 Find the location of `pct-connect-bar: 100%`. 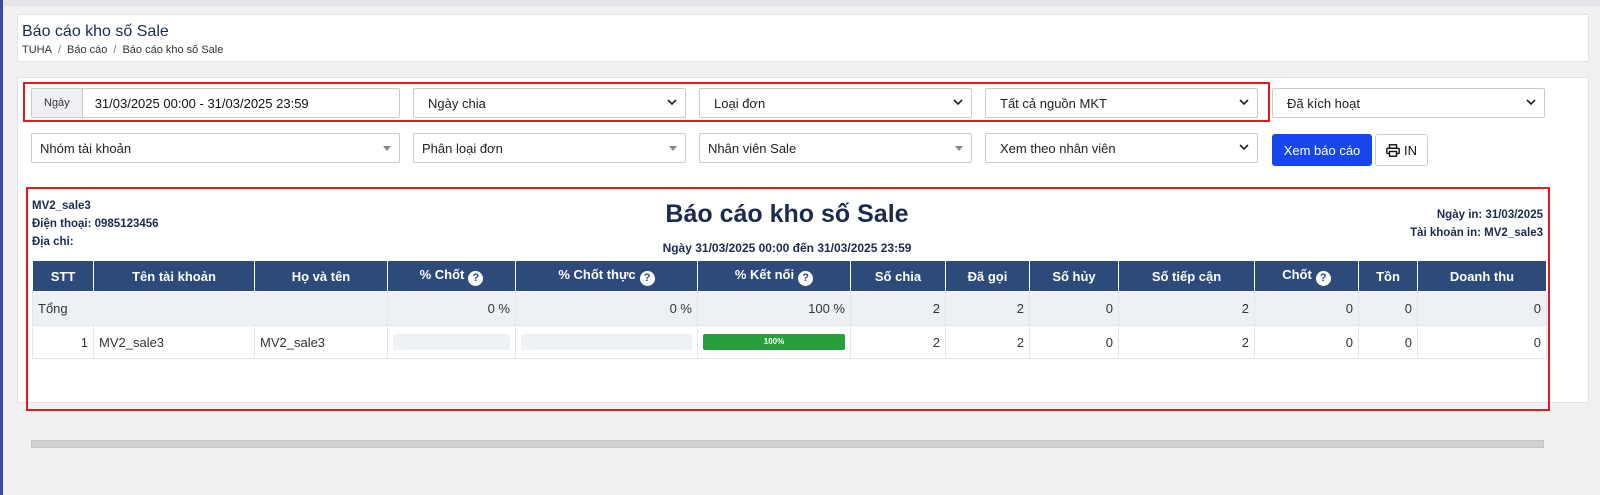

pct-connect-bar: 100% is located at coordinates (774, 342).